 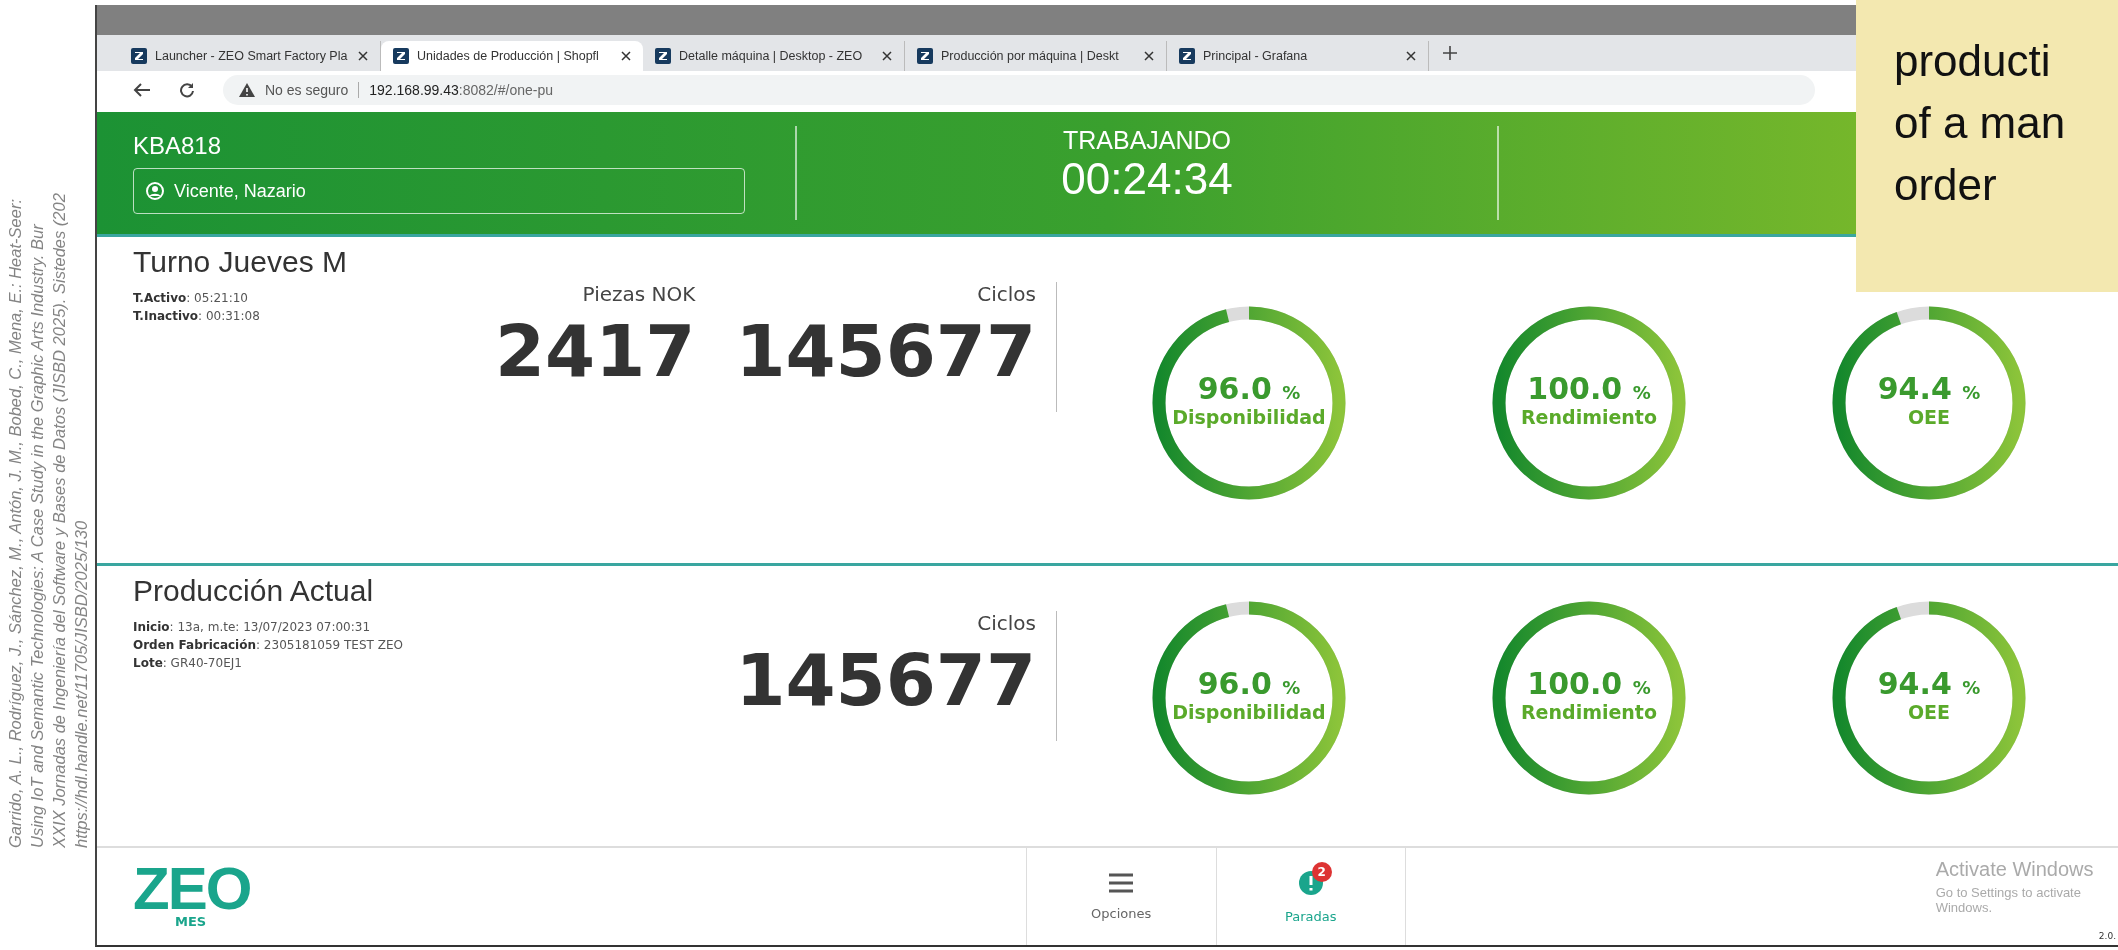 I want to click on caption-text: producti, so click(x=1973, y=61).